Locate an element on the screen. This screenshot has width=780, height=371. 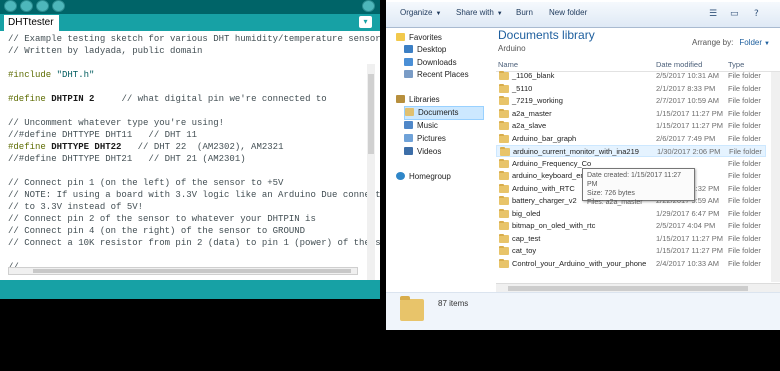
burn-button: Burn is located at coordinates (524, 12).